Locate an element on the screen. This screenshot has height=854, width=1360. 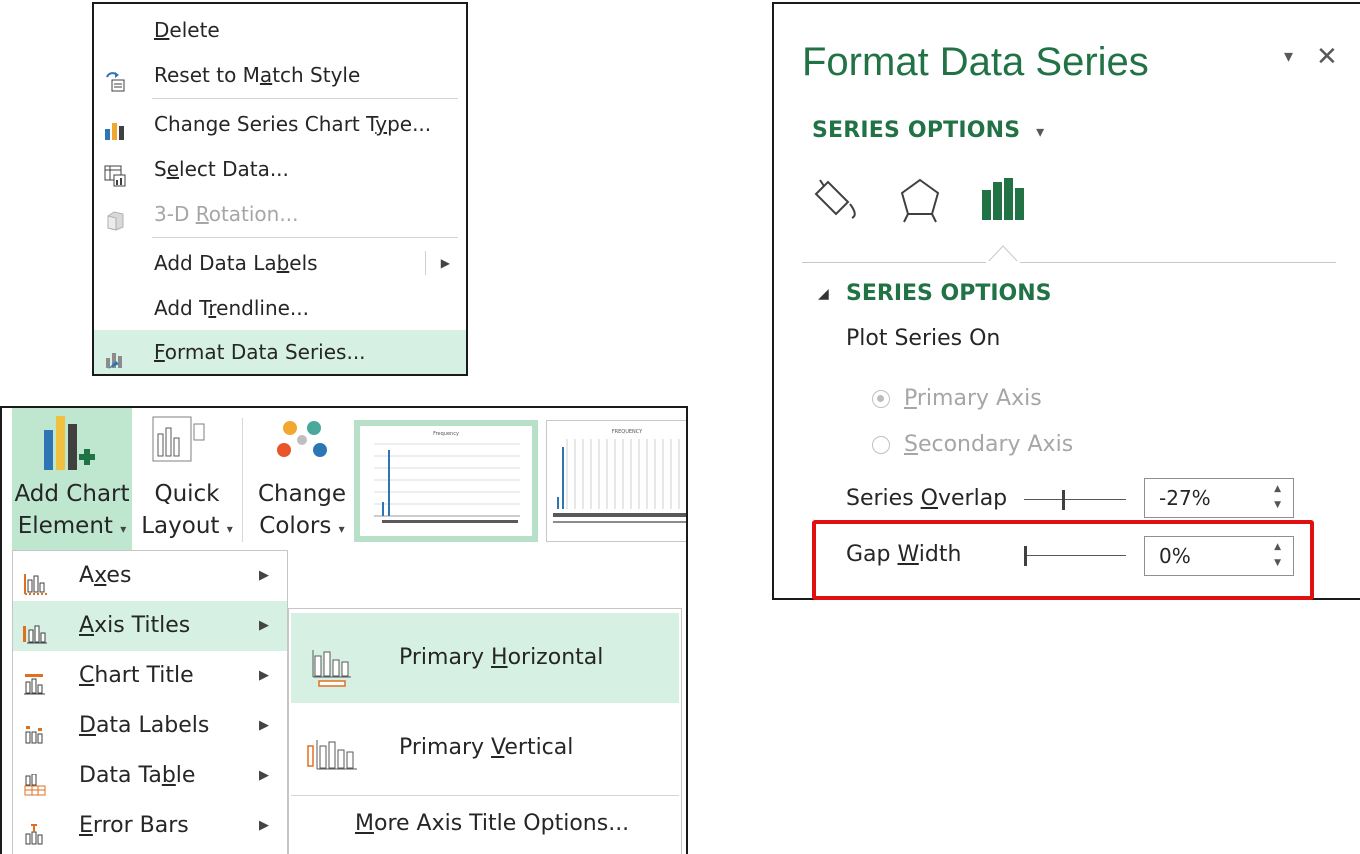
data-labels-icon is located at coordinates (36, 729).